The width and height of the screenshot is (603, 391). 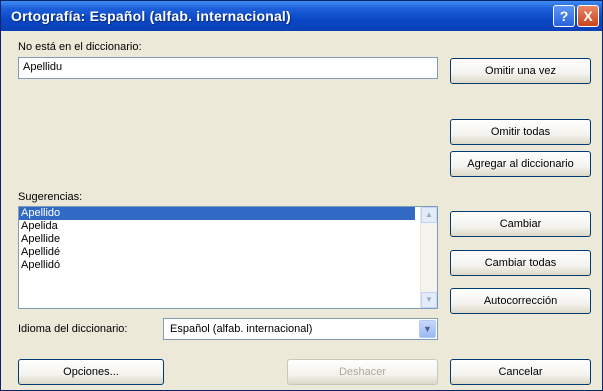 What do you see at coordinates (427, 329) in the screenshot?
I see `chevron-down-icon: ▼` at bounding box center [427, 329].